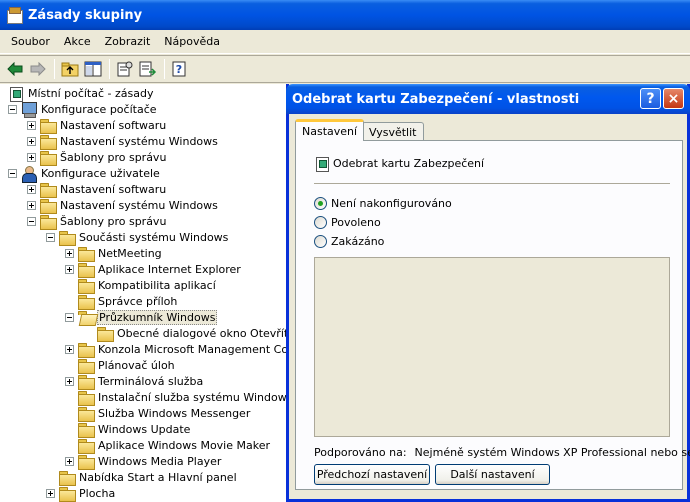 This screenshot has width=690, height=502. I want to click on radio-disabled: Zakázáno, so click(349, 241).